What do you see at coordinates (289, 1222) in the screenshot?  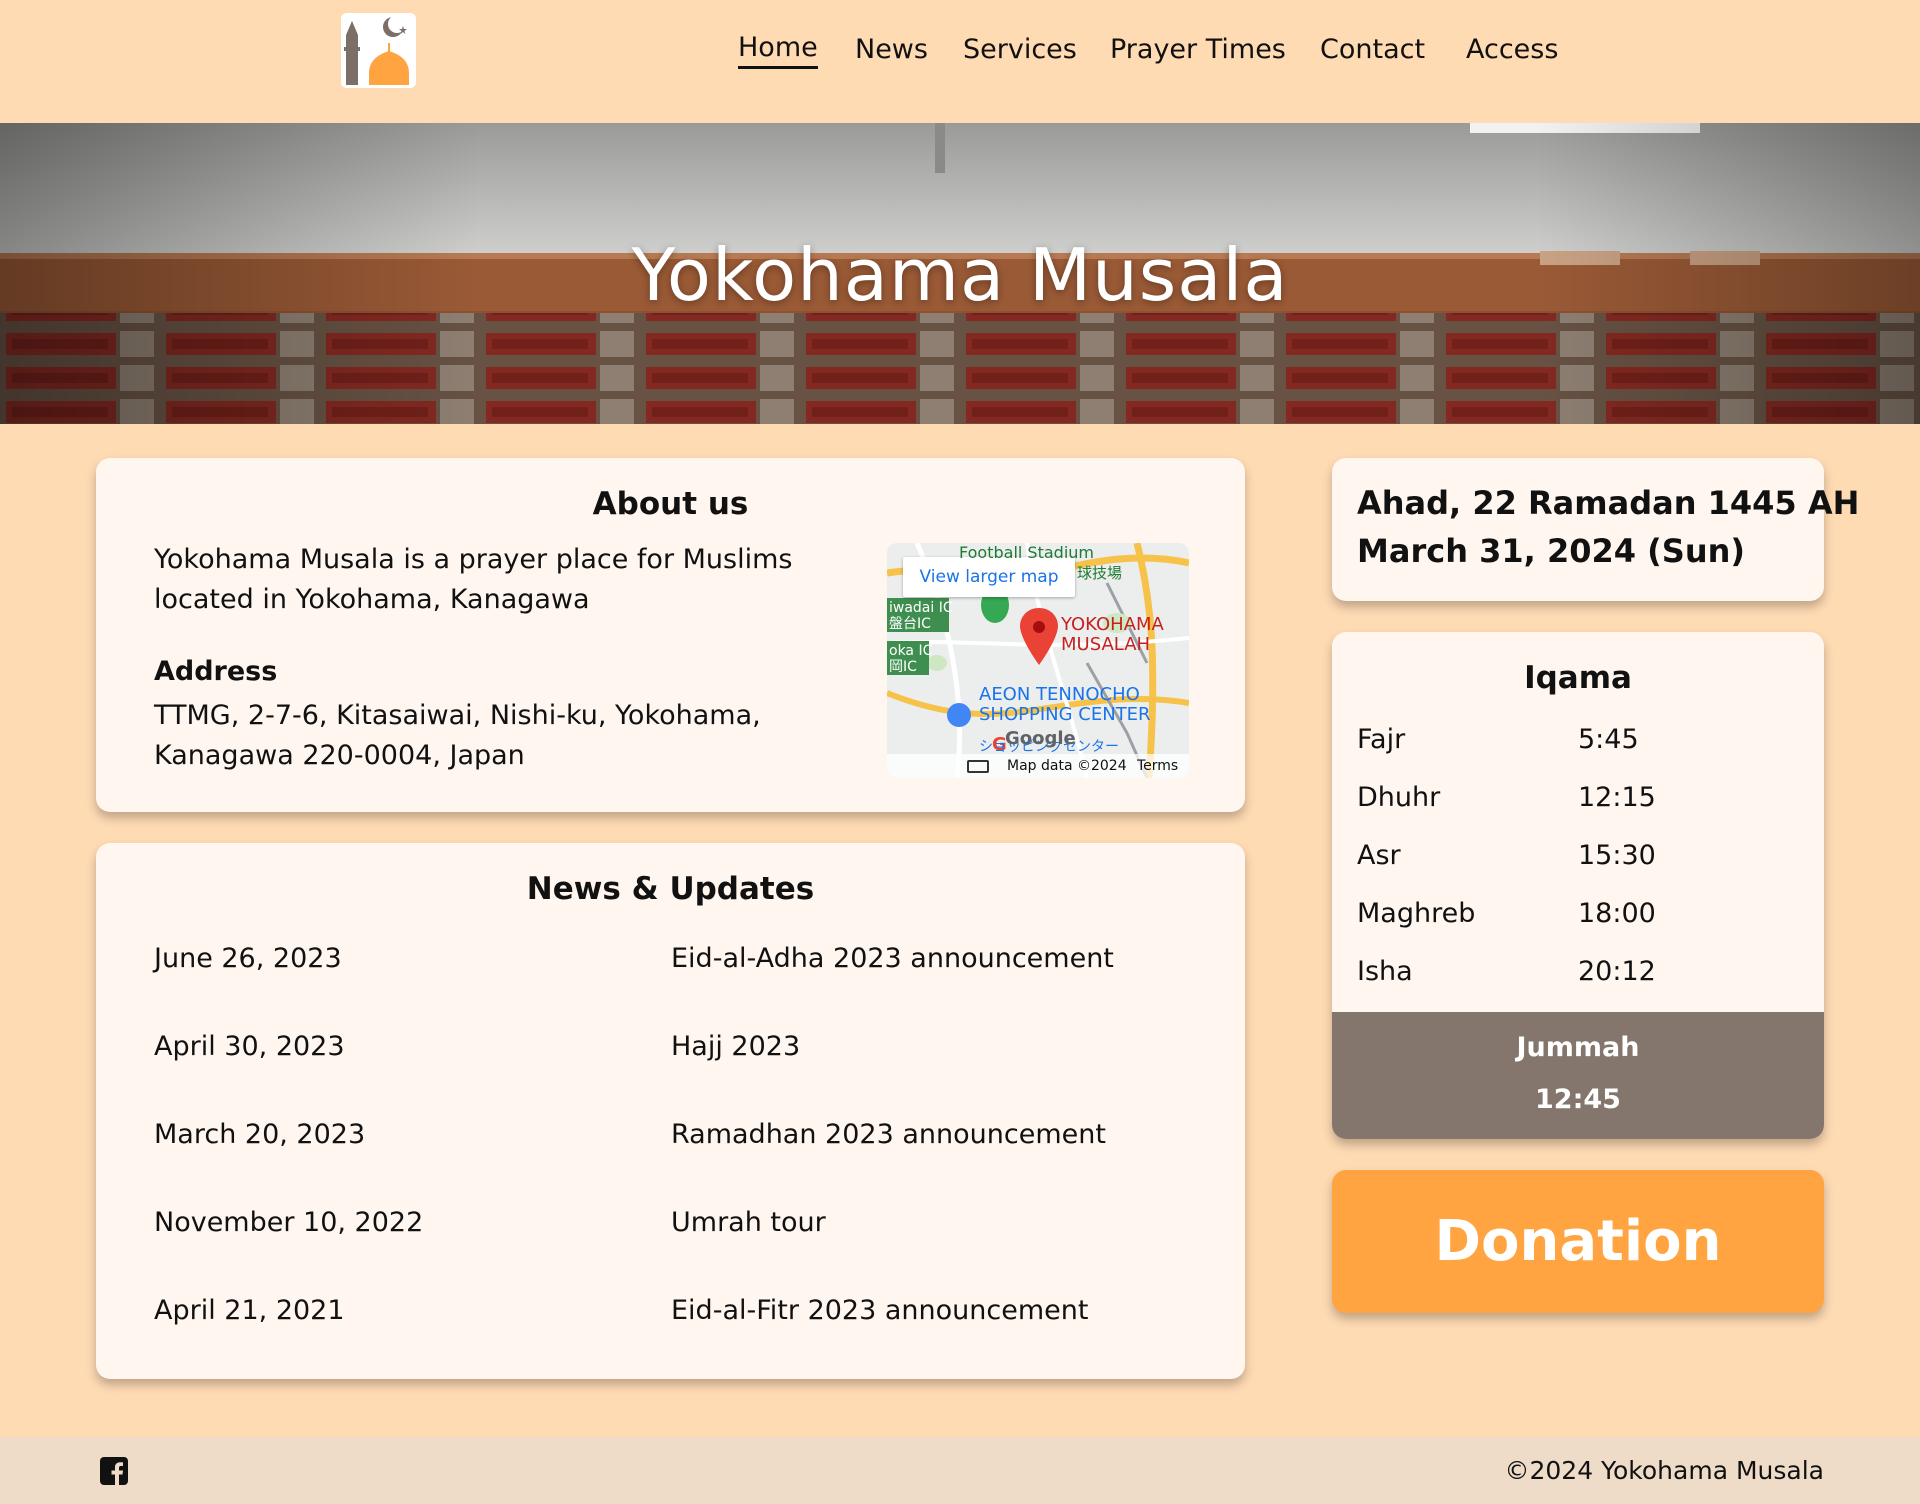 I see `news-date: November 10, 2022` at bounding box center [289, 1222].